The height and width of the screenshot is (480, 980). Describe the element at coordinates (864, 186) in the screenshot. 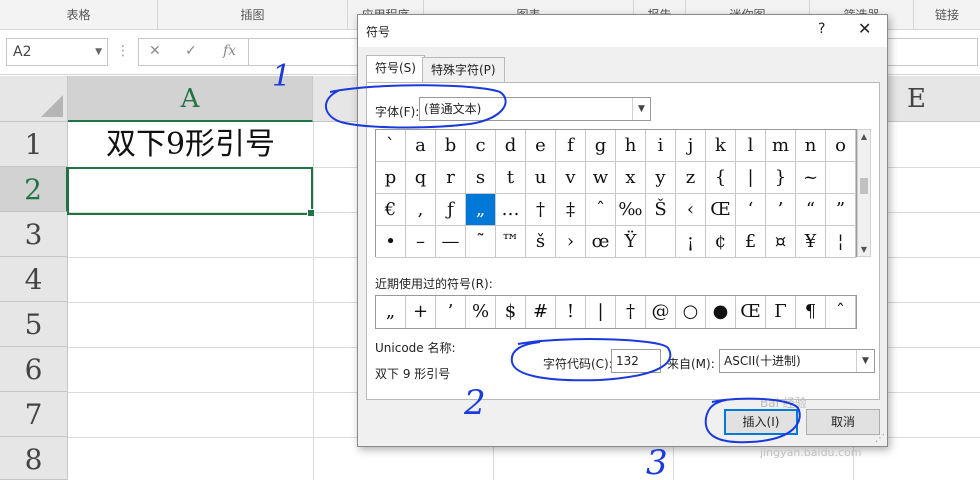

I see `scroll-thumb` at that location.